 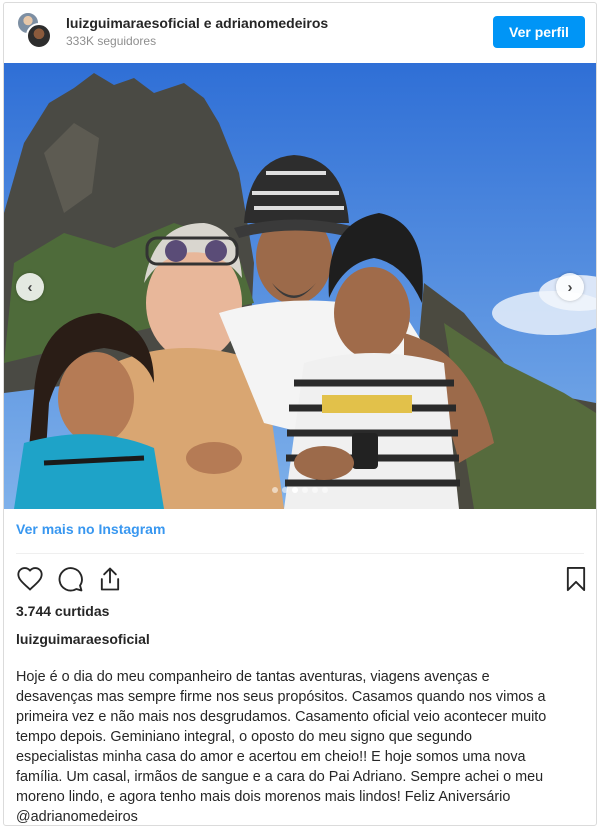 I want to click on previous-slide-button: ‹, so click(x=30, y=287).